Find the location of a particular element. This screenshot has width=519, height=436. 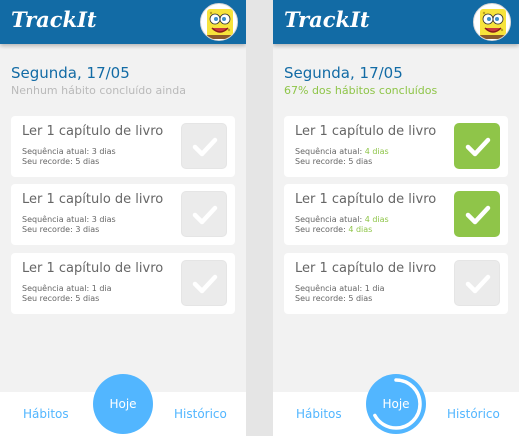

record-sequence: Seu recorde: 4 dias is located at coordinates (333, 229).